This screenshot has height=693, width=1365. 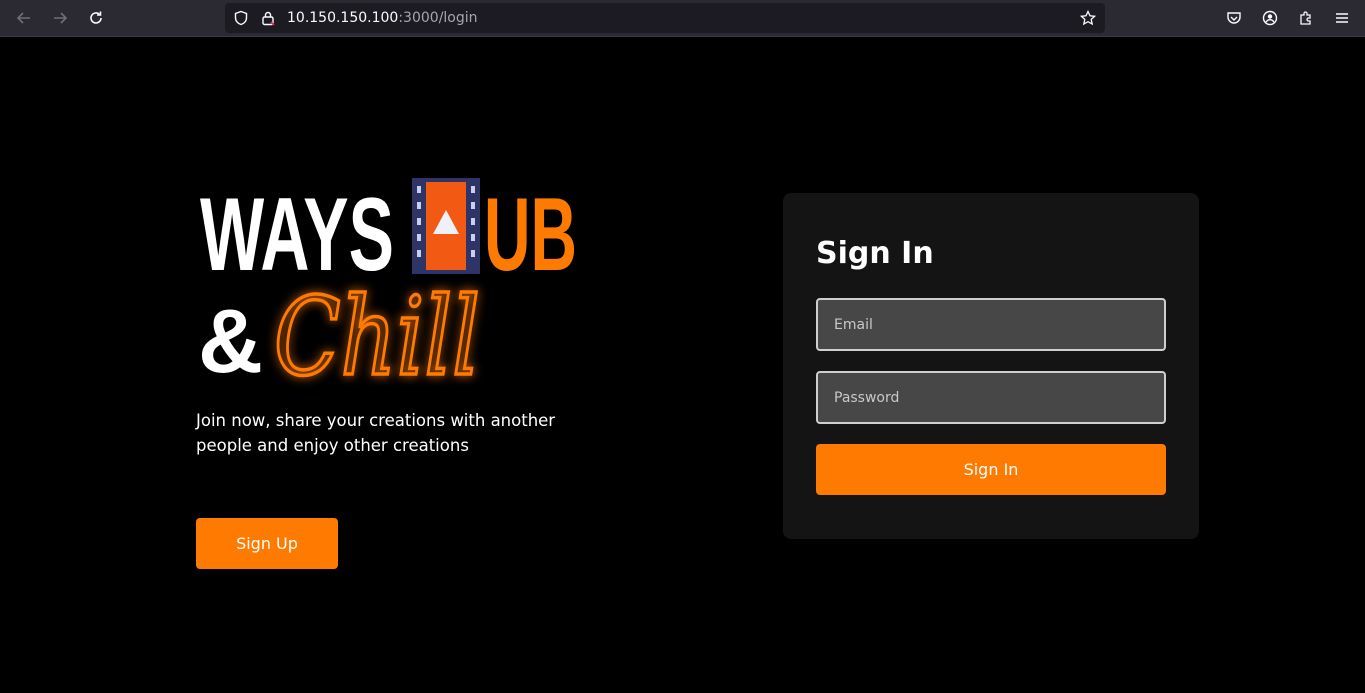 What do you see at coordinates (96, 18) in the screenshot?
I see `reload-icon` at bounding box center [96, 18].